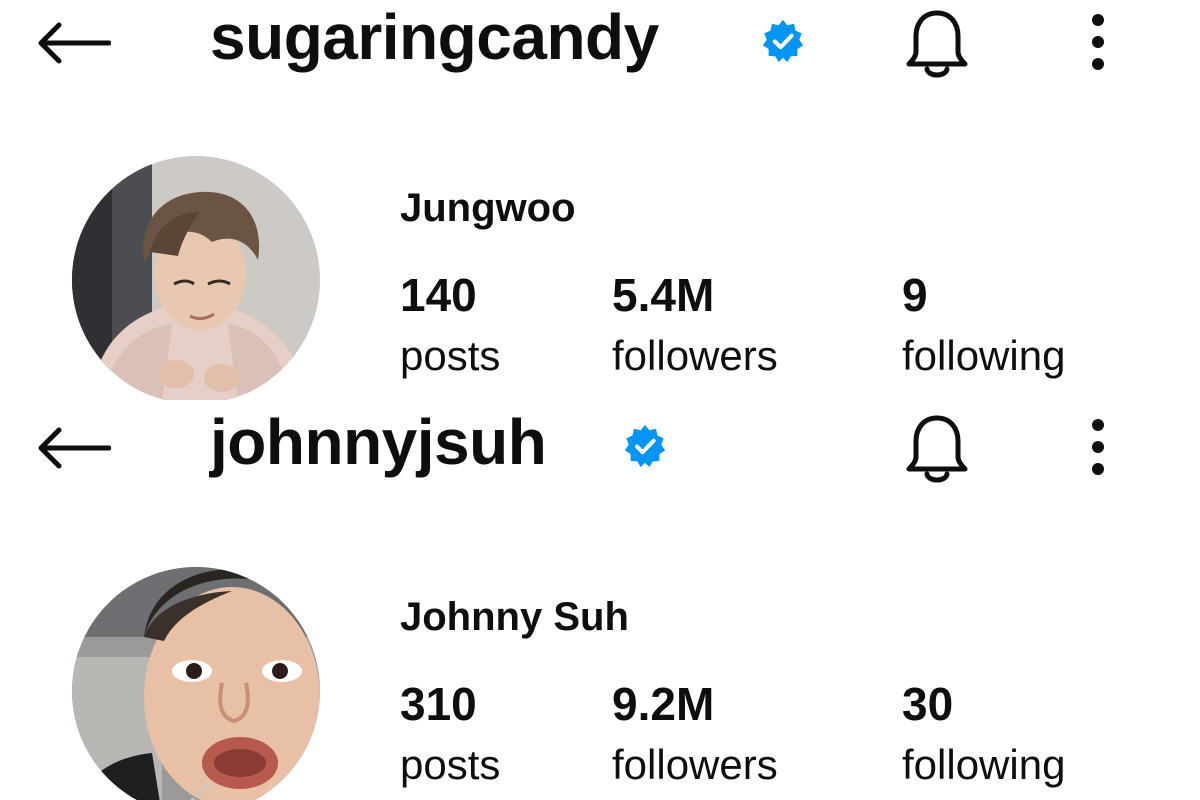 This screenshot has width=1200, height=800. I want to click on profile-username: sugaringcandy, so click(434, 37).